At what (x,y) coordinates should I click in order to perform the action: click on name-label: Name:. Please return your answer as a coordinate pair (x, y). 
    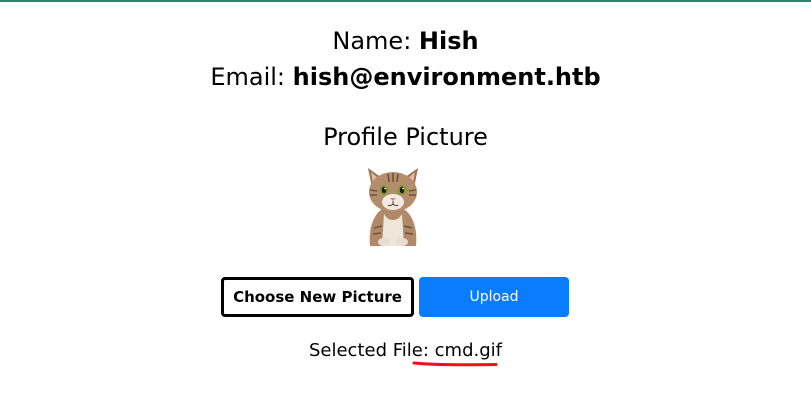
    Looking at the image, I should click on (372, 41).